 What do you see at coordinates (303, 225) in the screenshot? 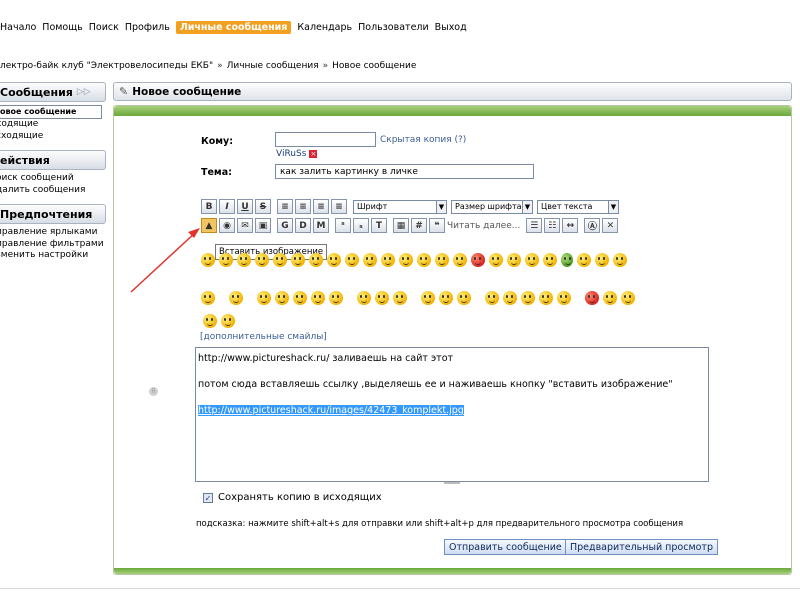
I see `wiki-button: D` at bounding box center [303, 225].